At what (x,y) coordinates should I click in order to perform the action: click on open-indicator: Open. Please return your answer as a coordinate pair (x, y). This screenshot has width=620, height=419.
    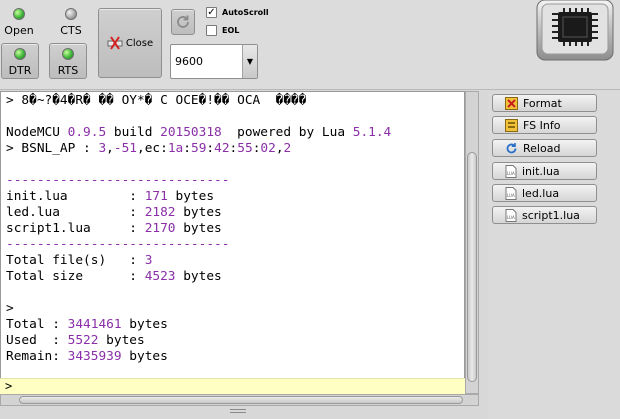
    Looking at the image, I should click on (19, 22).